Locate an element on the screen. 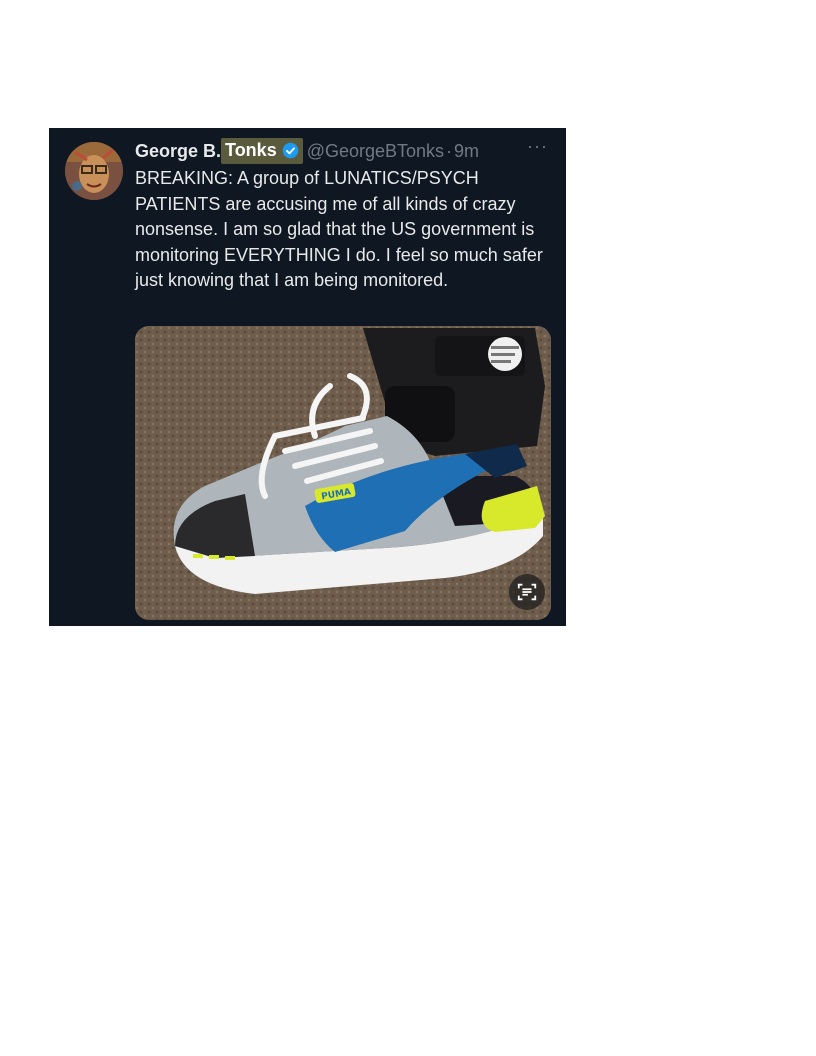 The height and width of the screenshot is (1056, 816). image-text-scan-icon is located at coordinates (527, 592).